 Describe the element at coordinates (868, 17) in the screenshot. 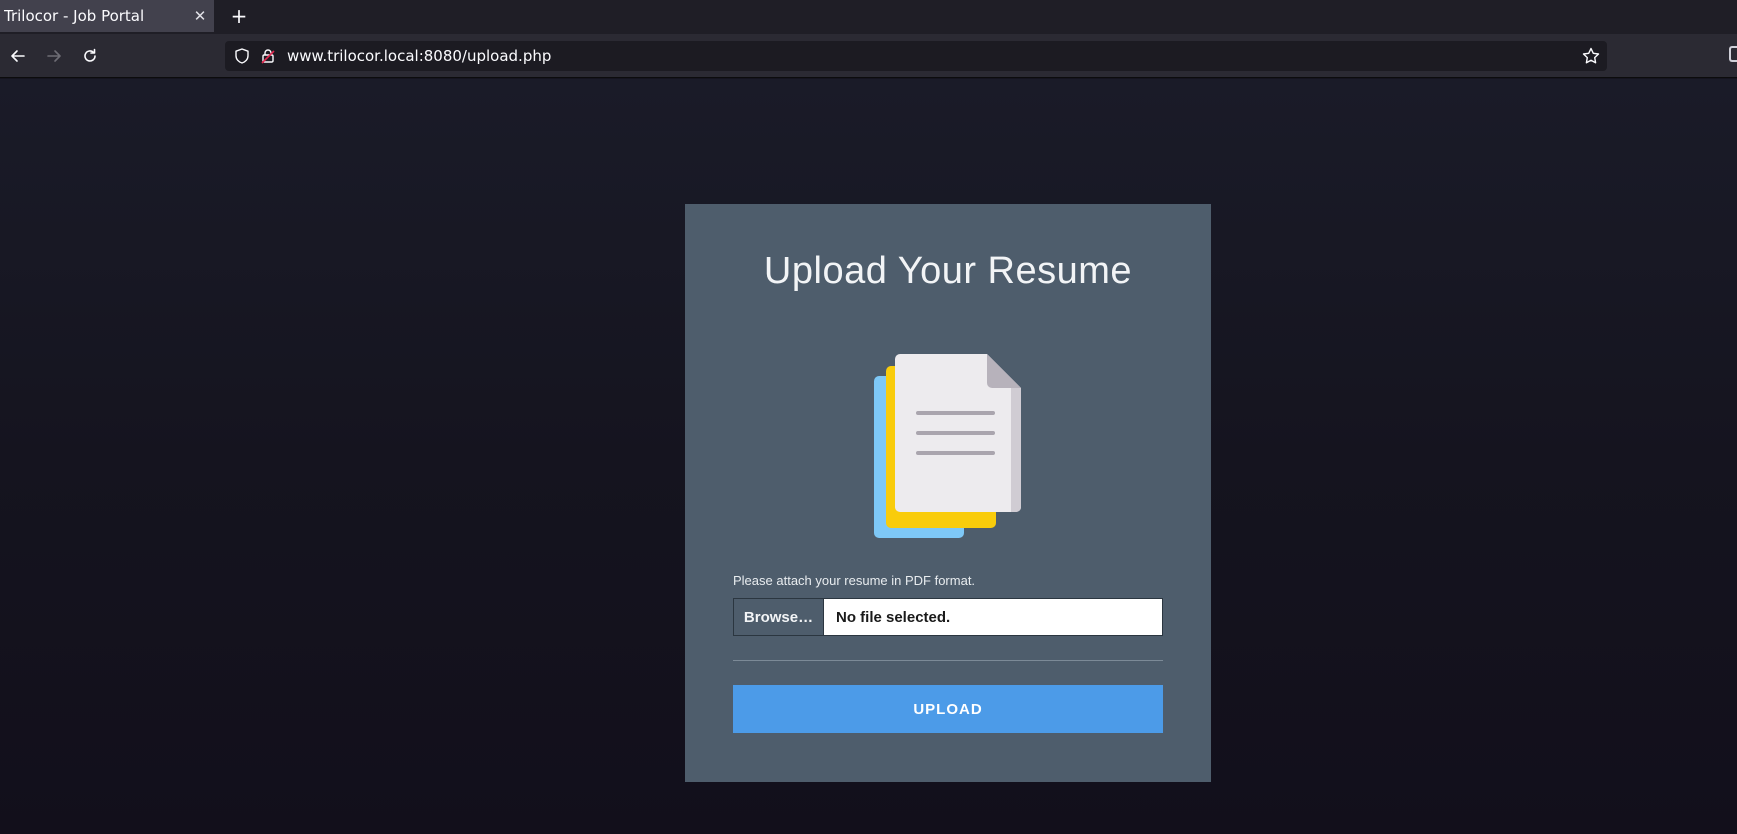

I see `tab-bar: Trilocor - Job Portal ✕ +` at that location.